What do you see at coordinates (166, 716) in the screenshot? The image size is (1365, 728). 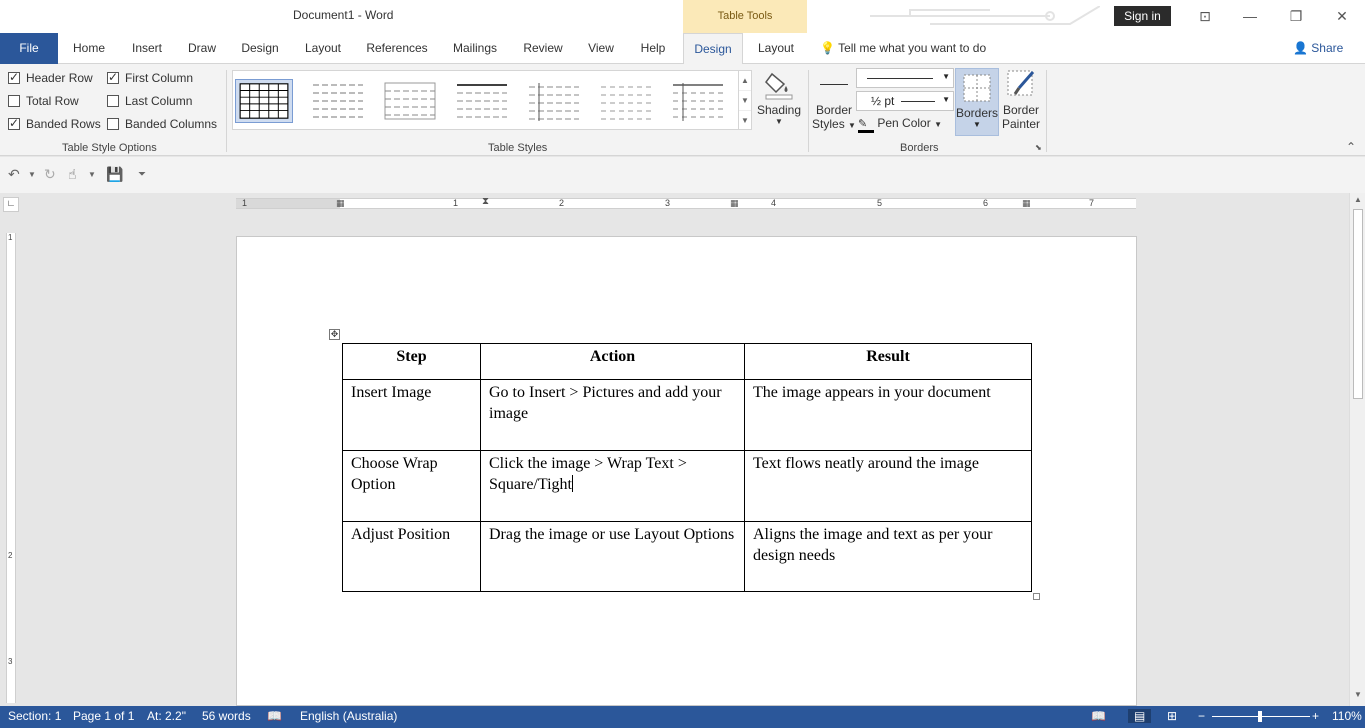 I see `position-indicator: At: 2.2"` at bounding box center [166, 716].